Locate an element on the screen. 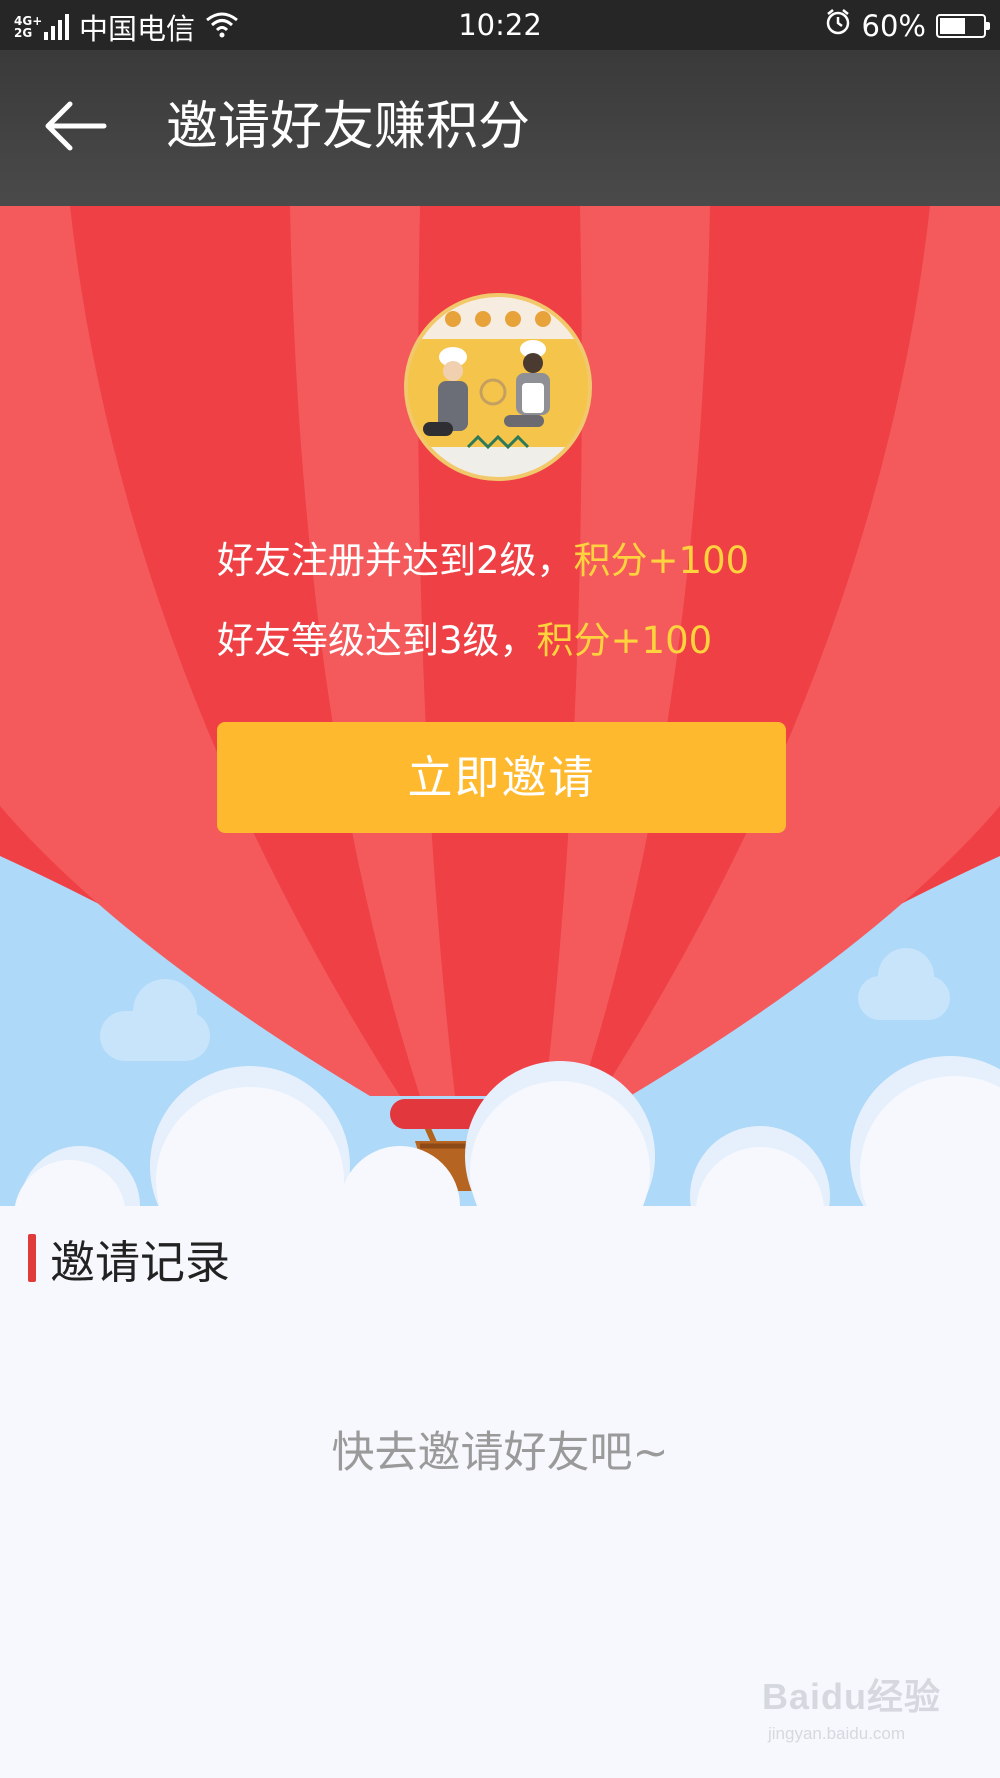  reward-rule-1: 好友注册并达到2级，积分+100 is located at coordinates (483, 557).